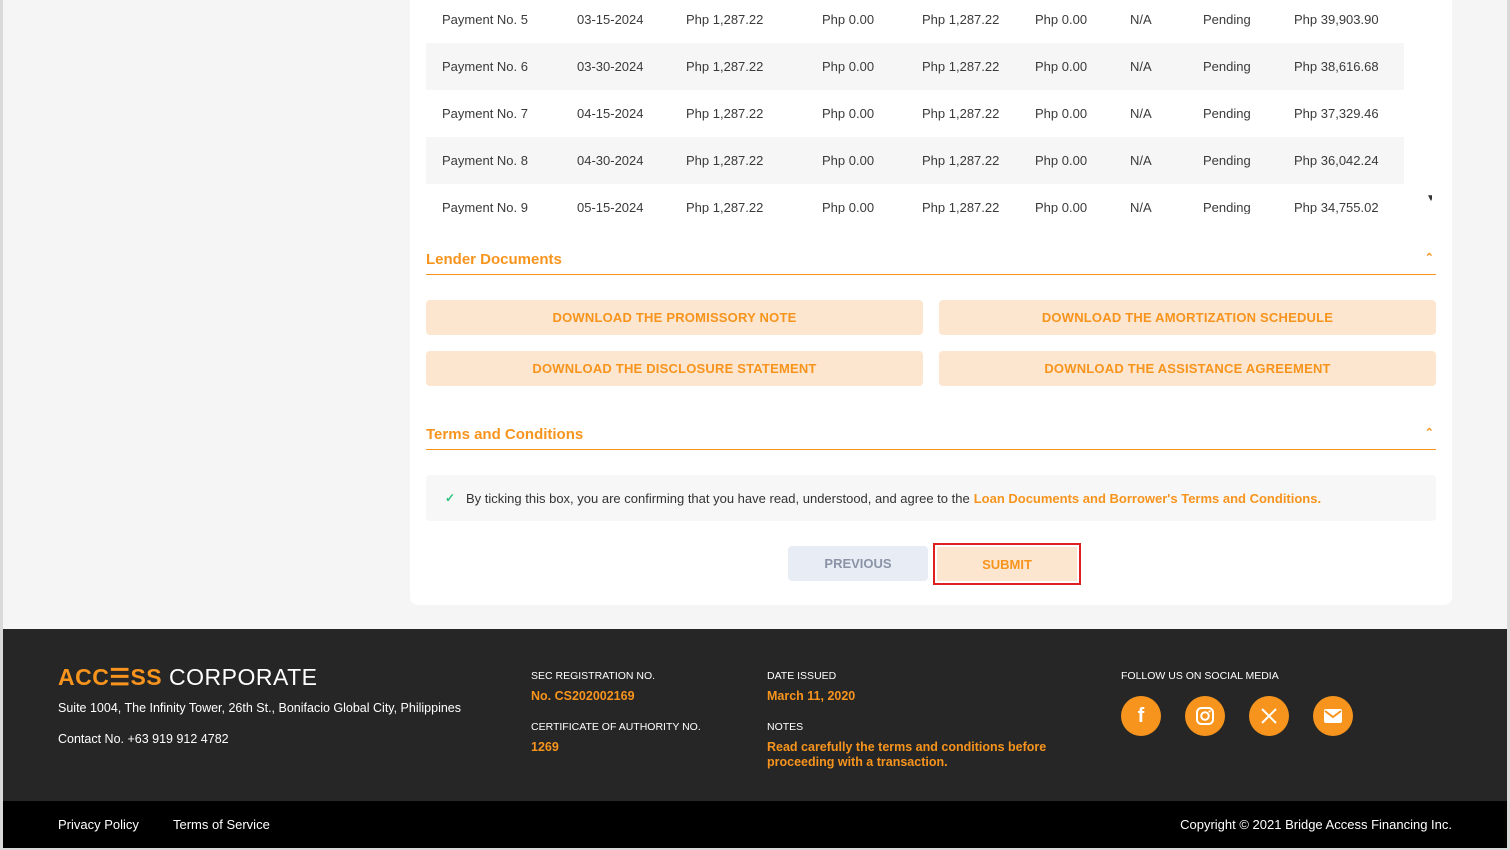  Describe the element at coordinates (674, 317) in the screenshot. I see `download-promissory-note-button: DOWNLOAD THE PROMISSORY NOTE` at that location.